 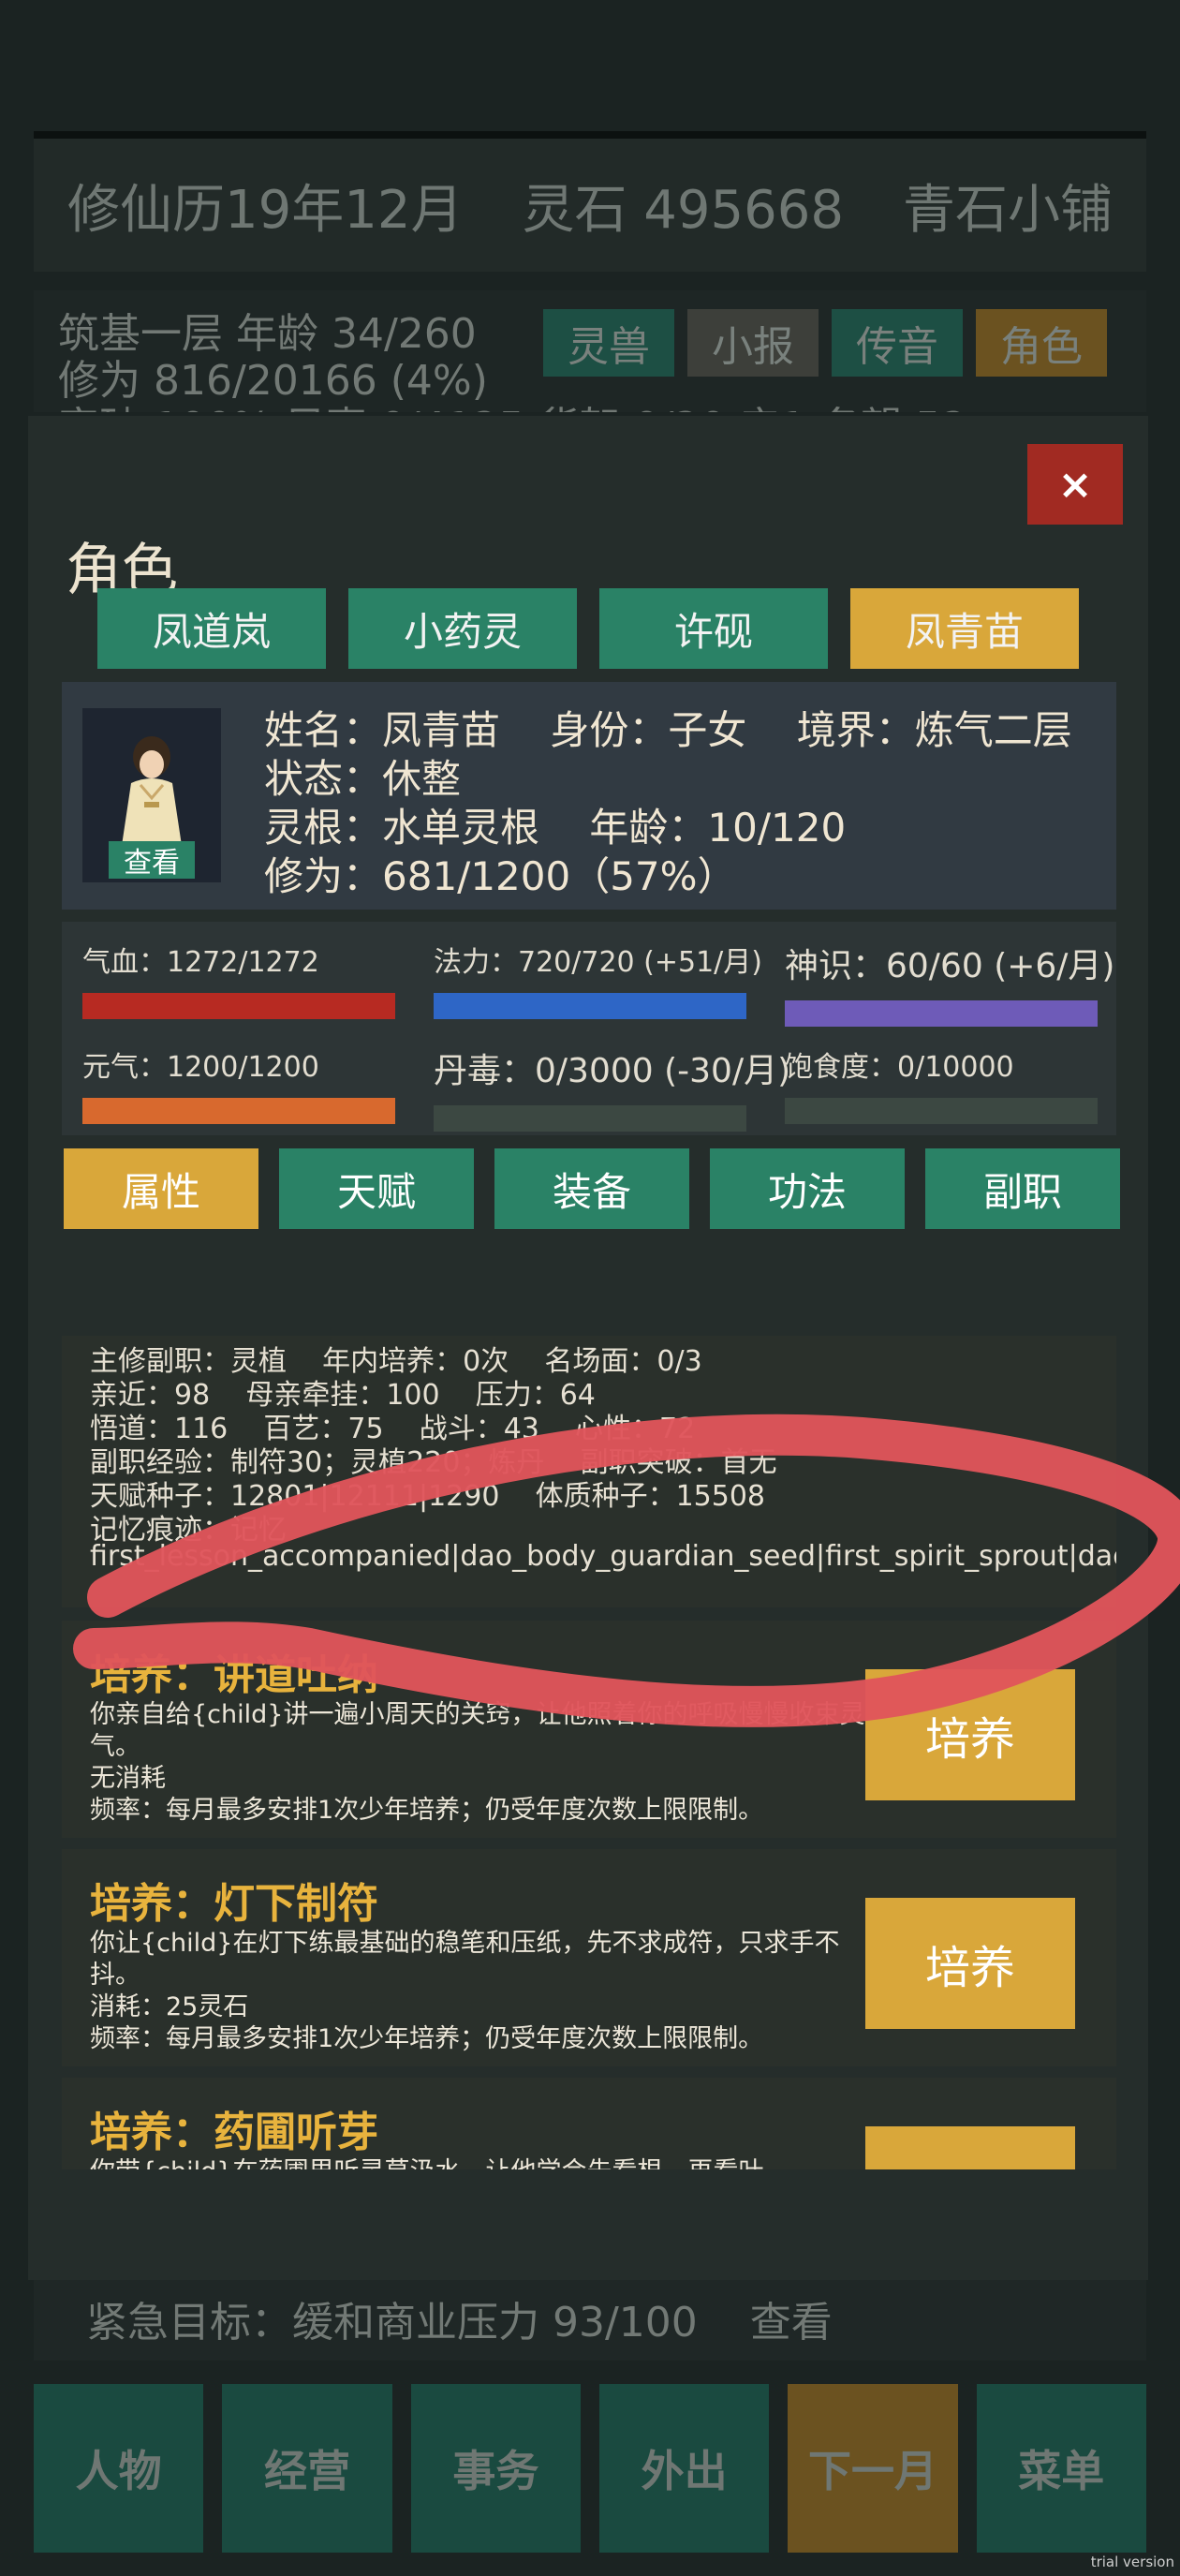 I want to click on message-button: 传音, so click(x=898, y=343).